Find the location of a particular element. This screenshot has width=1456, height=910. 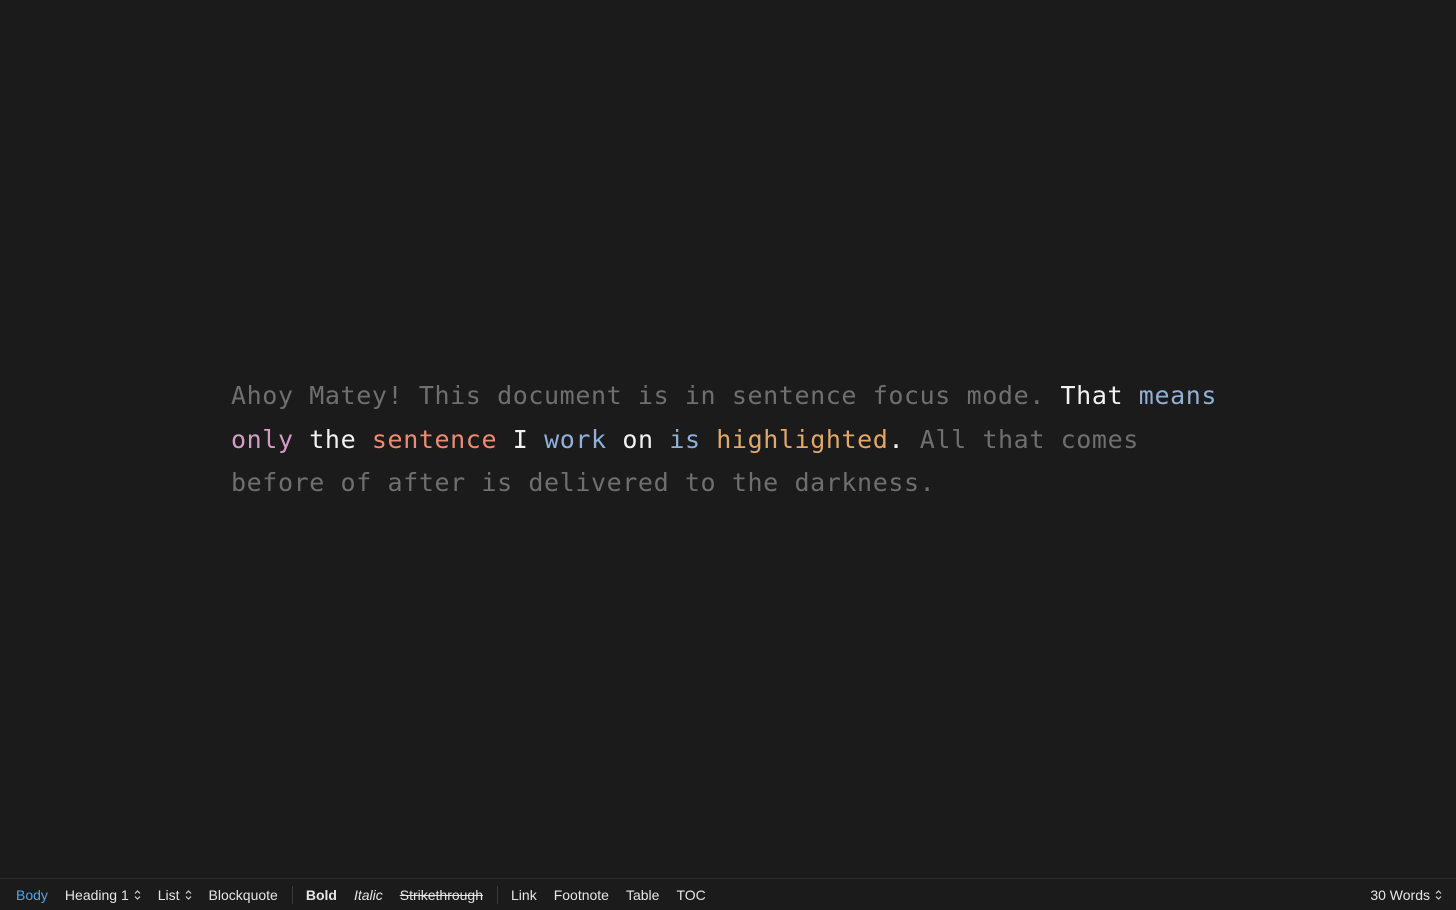

table-button: Table is located at coordinates (642, 895).